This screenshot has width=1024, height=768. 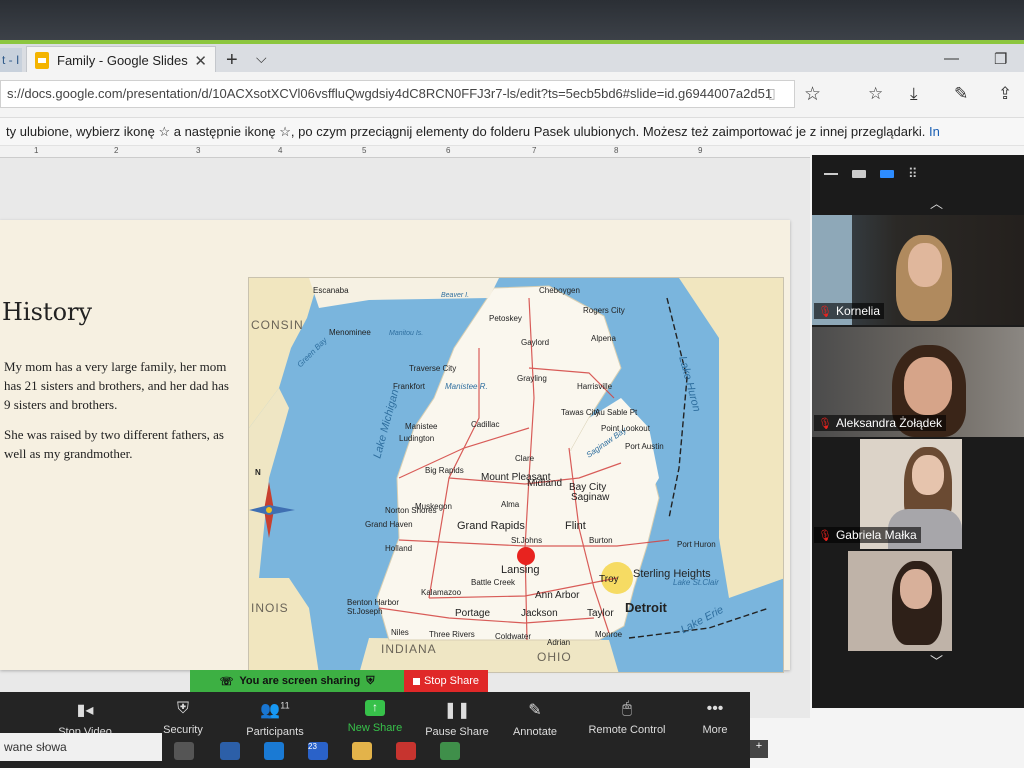 I want to click on map-city-rogers-city: Rogers City, so click(x=604, y=310).